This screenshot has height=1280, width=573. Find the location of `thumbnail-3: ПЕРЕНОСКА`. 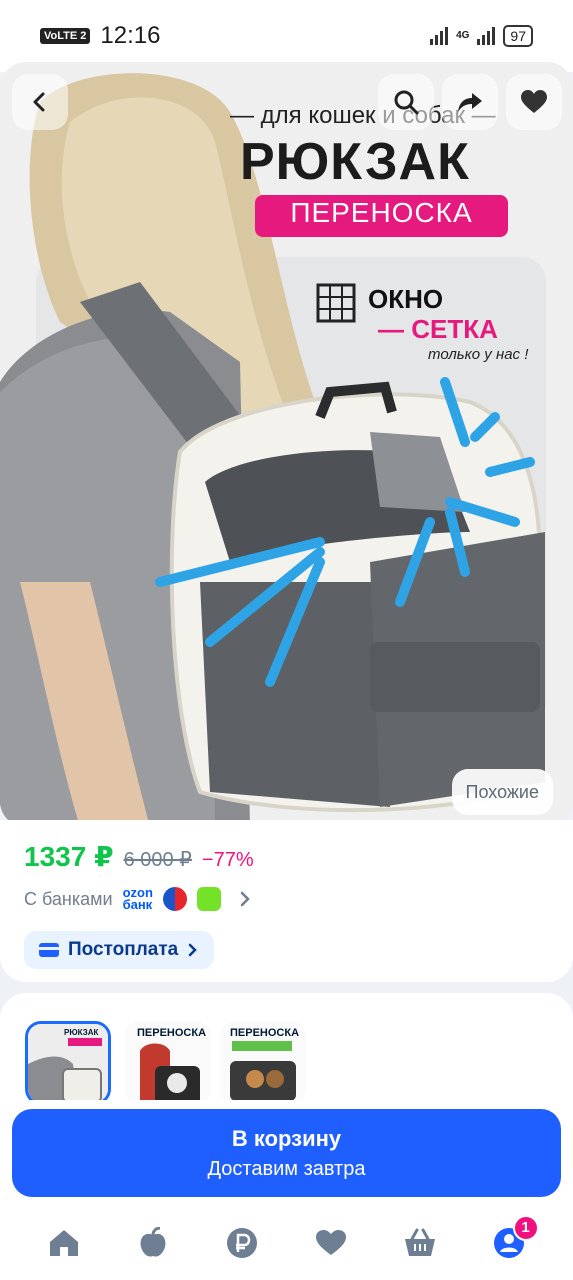

thumbnail-3: ПЕРЕНОСКА is located at coordinates (263, 1063).